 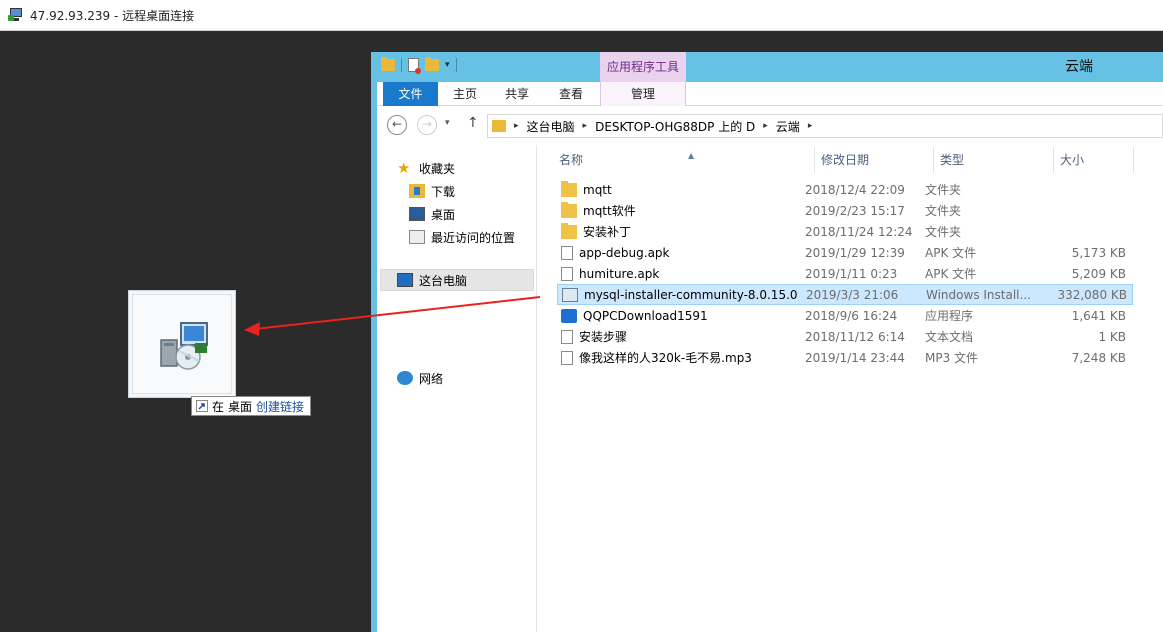 What do you see at coordinates (675, 126) in the screenshot?
I see `breadcrumb-drive: DESKTOP-OHG88DP 上的 D` at bounding box center [675, 126].